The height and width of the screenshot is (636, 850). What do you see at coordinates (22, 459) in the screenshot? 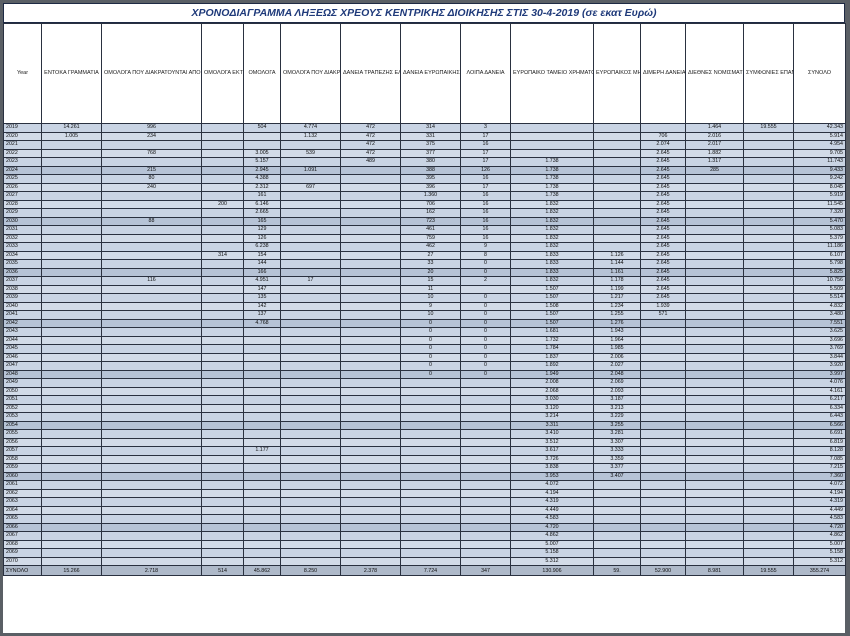
I see `year-cell: 2058` at bounding box center [22, 459].